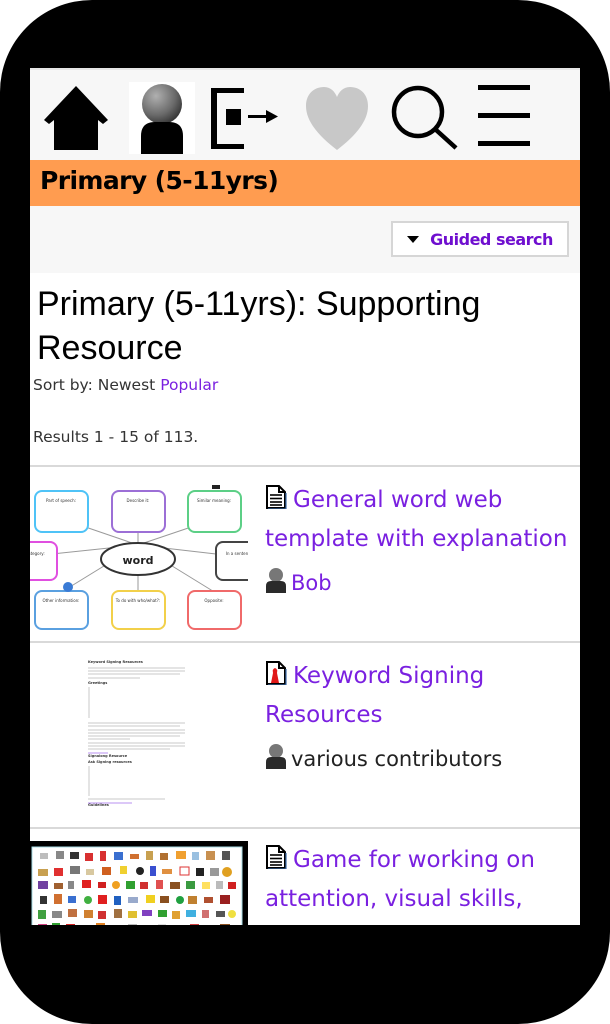 The image size is (610, 1024). Describe the element at coordinates (60, 600) in the screenshot. I see `svg-text: Other information:` at that location.